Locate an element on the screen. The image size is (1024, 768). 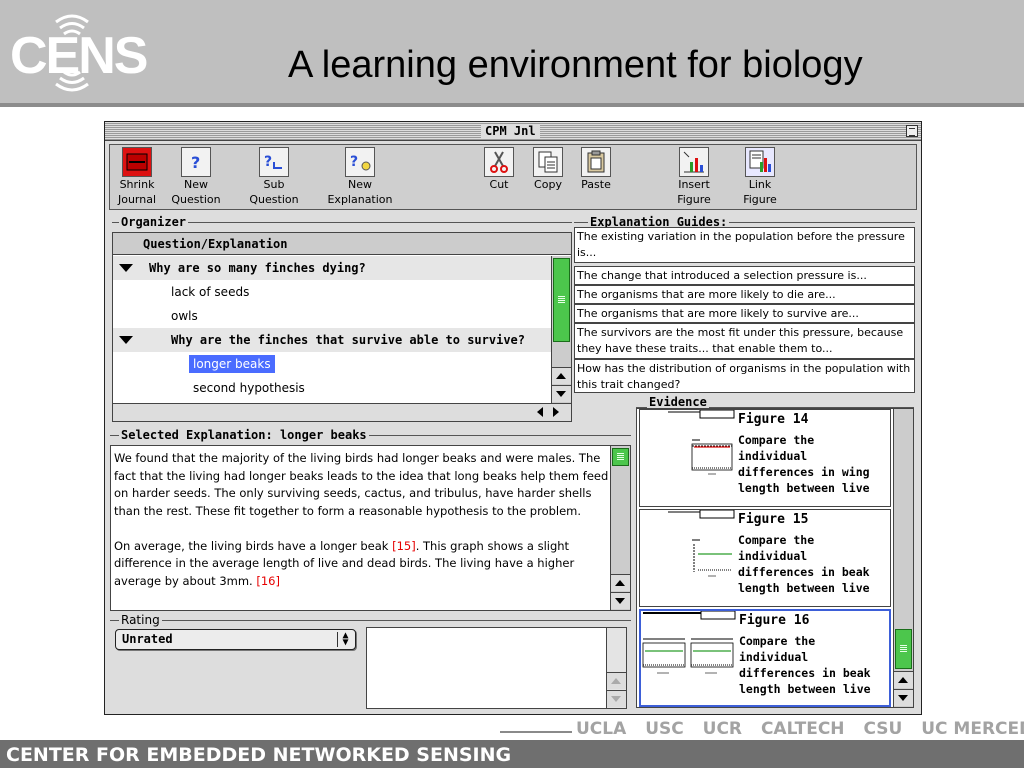
rating-dropdown: Unrated ▲ ▼ is located at coordinates (235, 639).